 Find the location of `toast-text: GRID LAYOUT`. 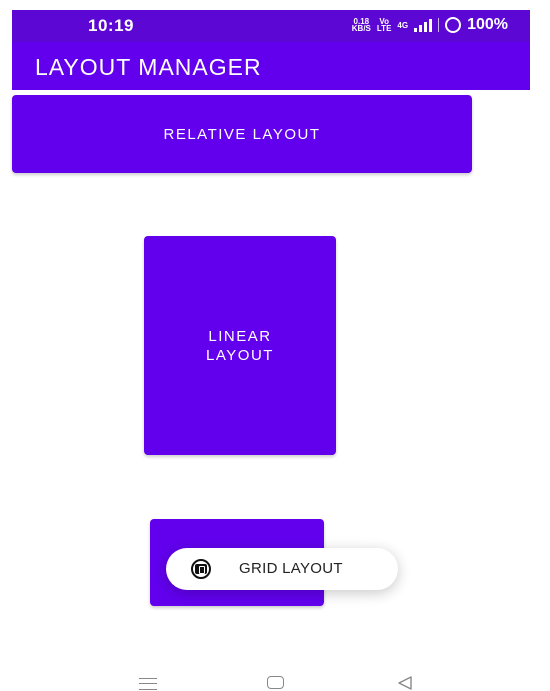

toast-text: GRID LAYOUT is located at coordinates (291, 568).